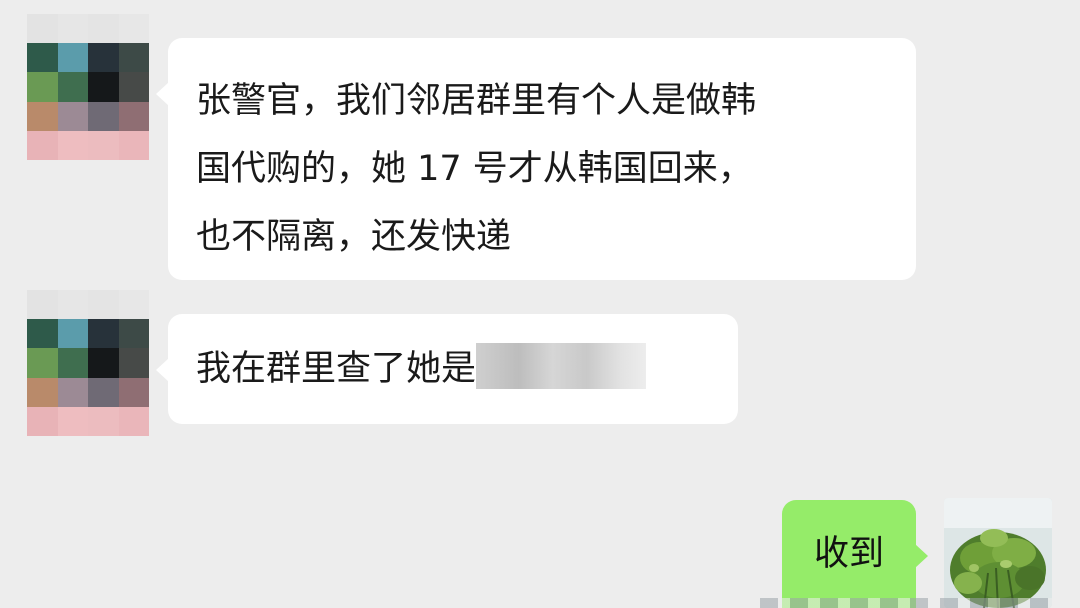 The height and width of the screenshot is (608, 1080). What do you see at coordinates (998, 553) in the screenshot?
I see `my-avatar-plant-photo` at bounding box center [998, 553].